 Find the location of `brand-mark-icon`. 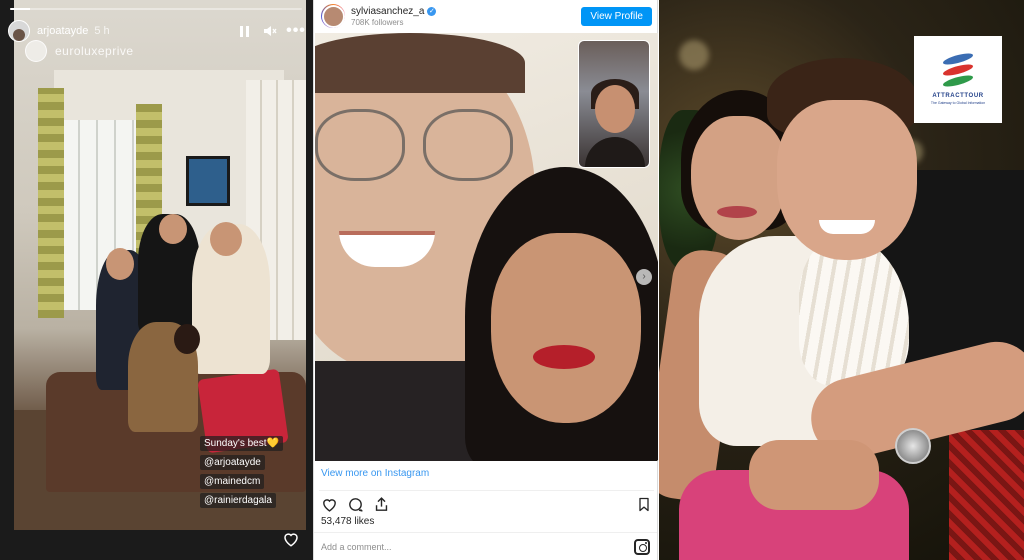

brand-mark-icon is located at coordinates (958, 69).